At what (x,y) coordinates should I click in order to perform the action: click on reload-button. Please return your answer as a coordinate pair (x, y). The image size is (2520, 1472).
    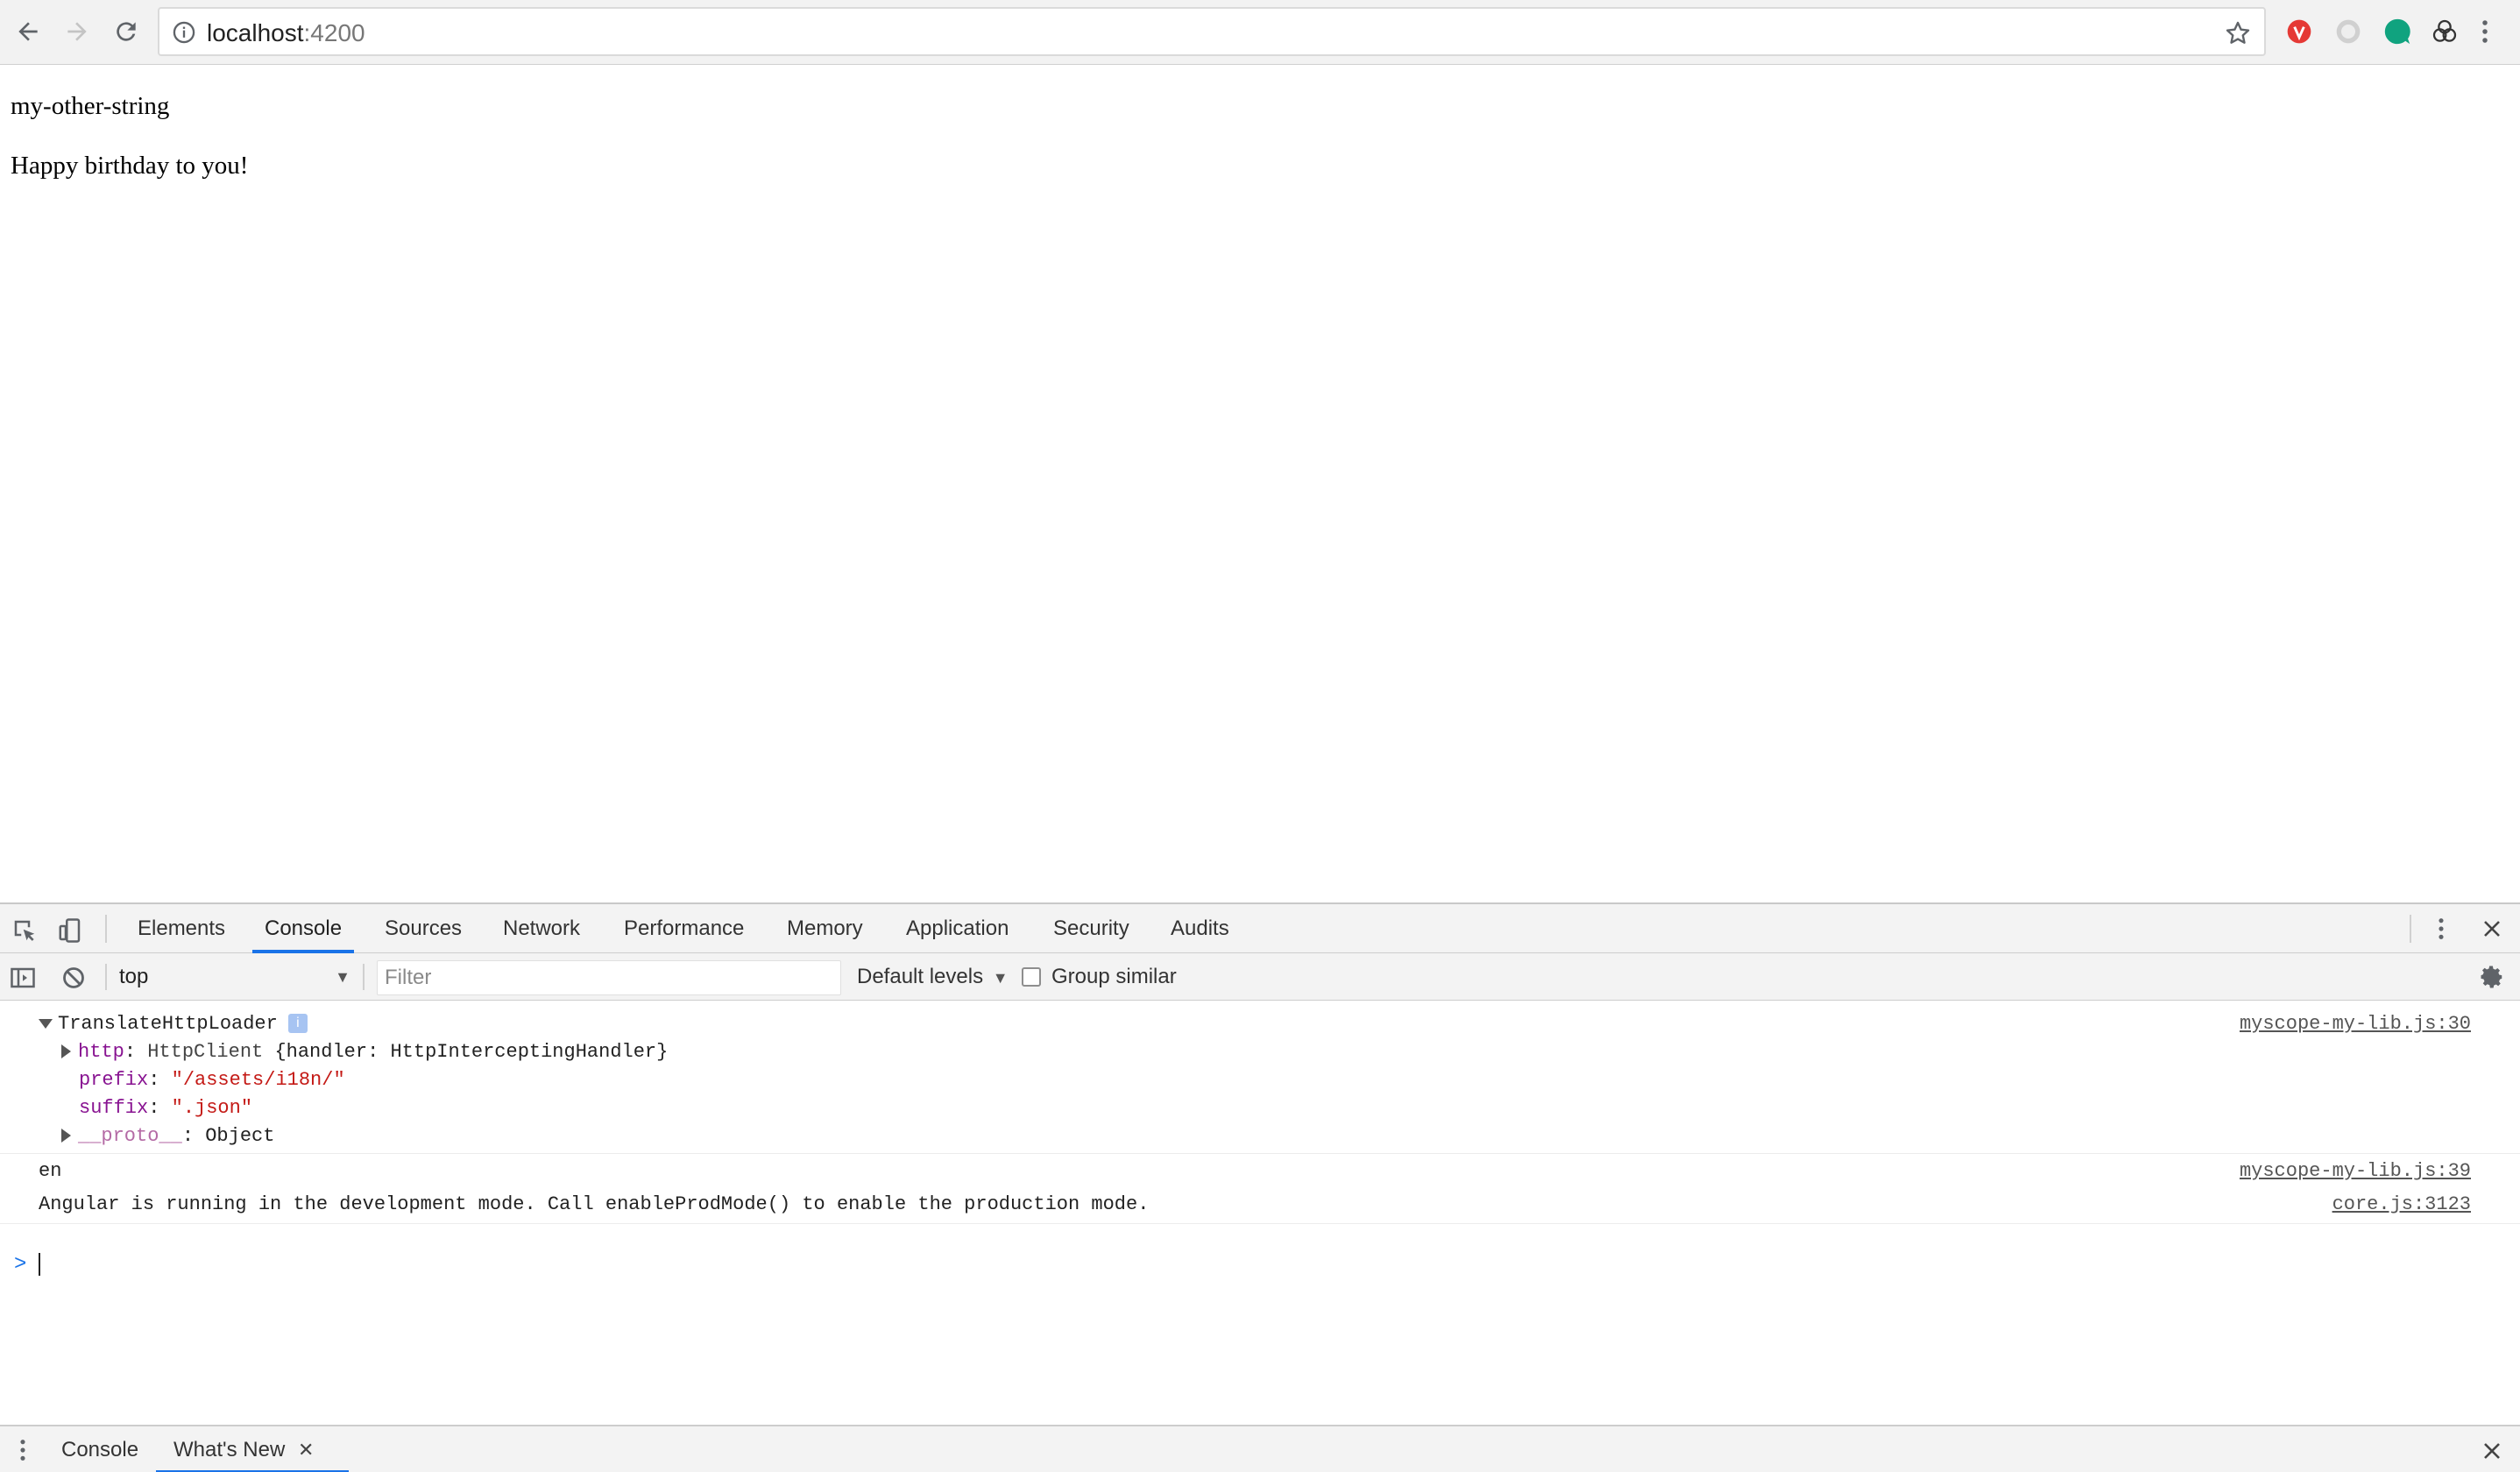
    Looking at the image, I should click on (126, 31).